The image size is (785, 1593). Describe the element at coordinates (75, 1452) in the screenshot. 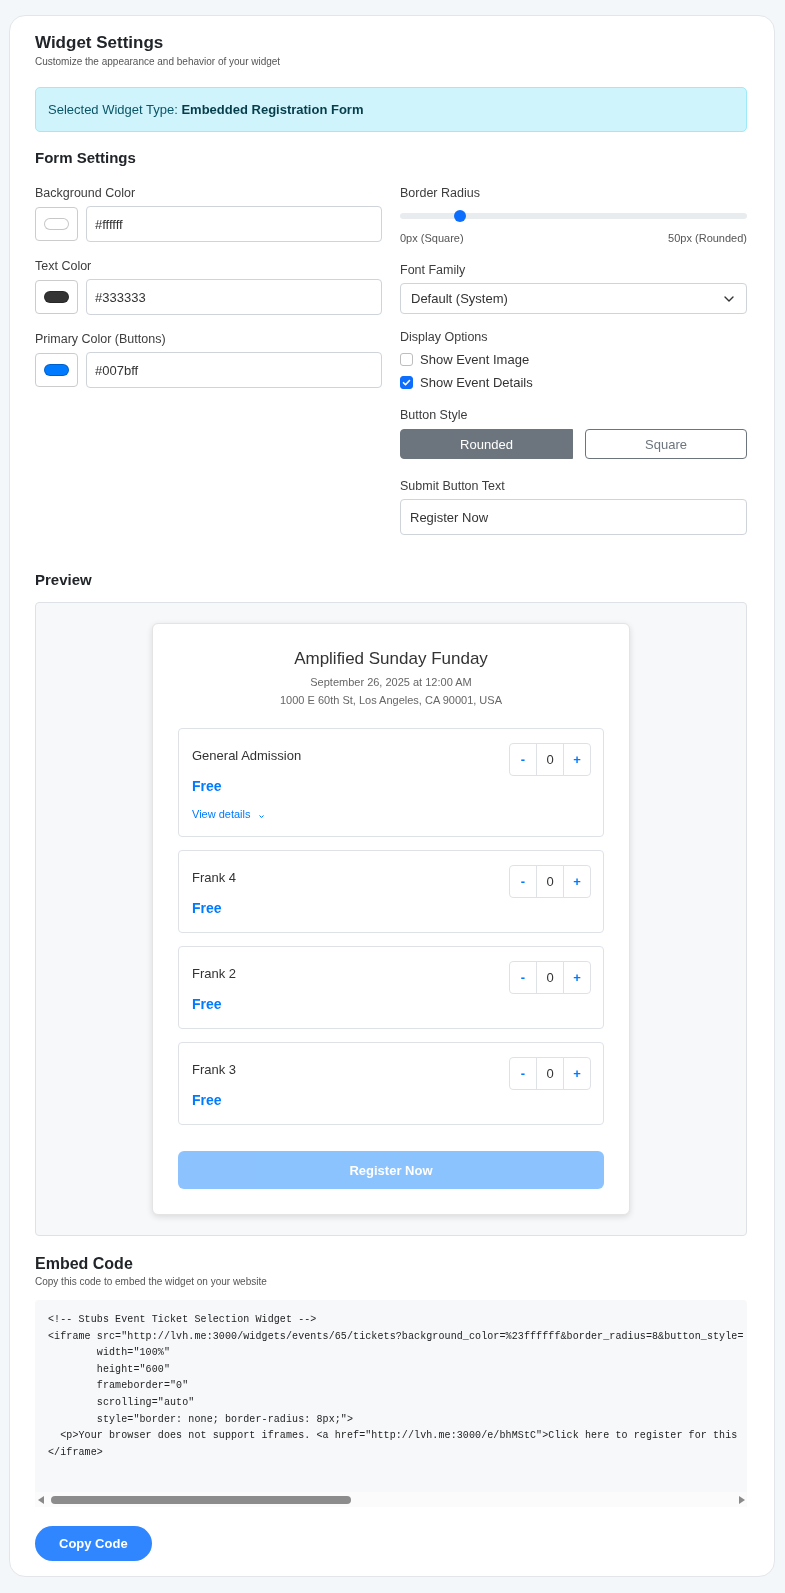

I see `code-line: </iframe>` at that location.